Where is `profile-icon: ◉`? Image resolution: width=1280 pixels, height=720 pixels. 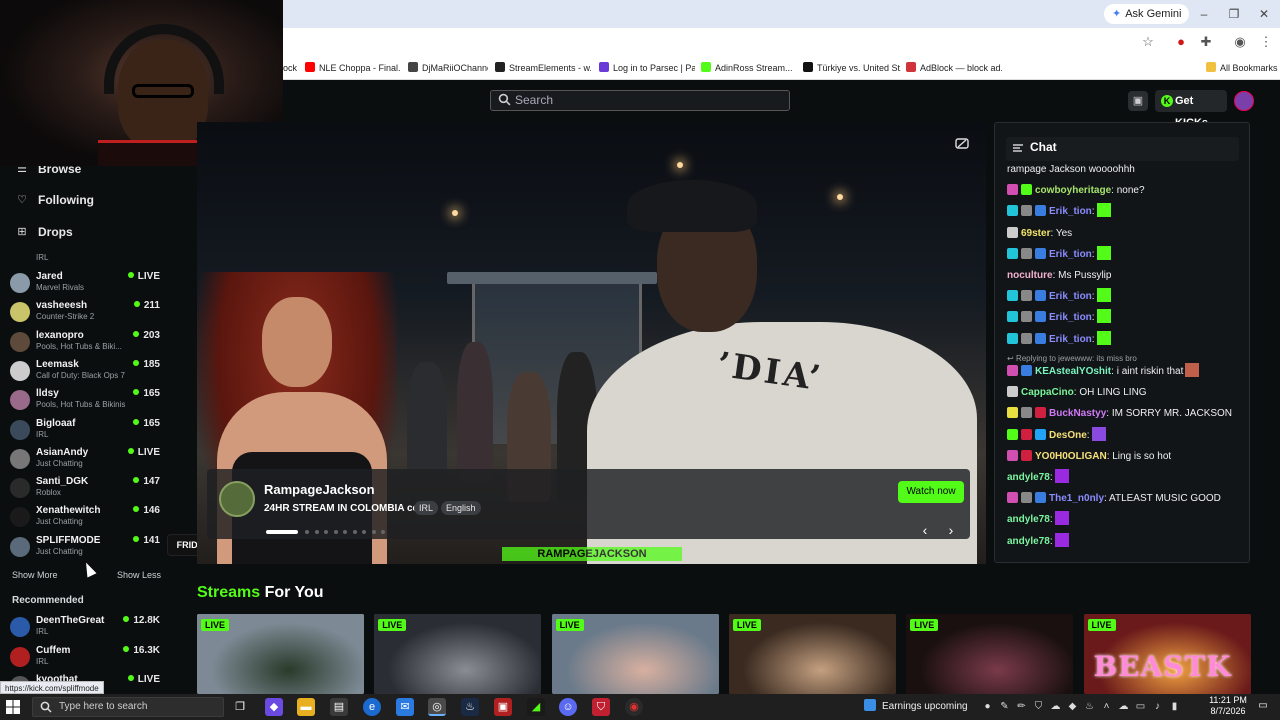 profile-icon: ◉ is located at coordinates (1240, 42).